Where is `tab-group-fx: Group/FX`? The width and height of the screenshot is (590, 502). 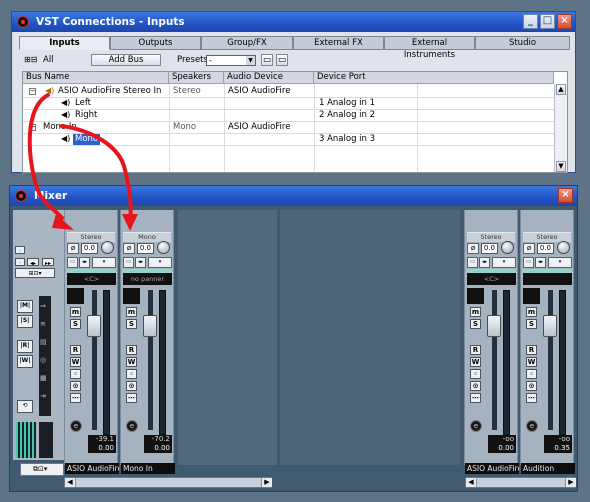 tab-group-fx: Group/FX is located at coordinates (247, 43).